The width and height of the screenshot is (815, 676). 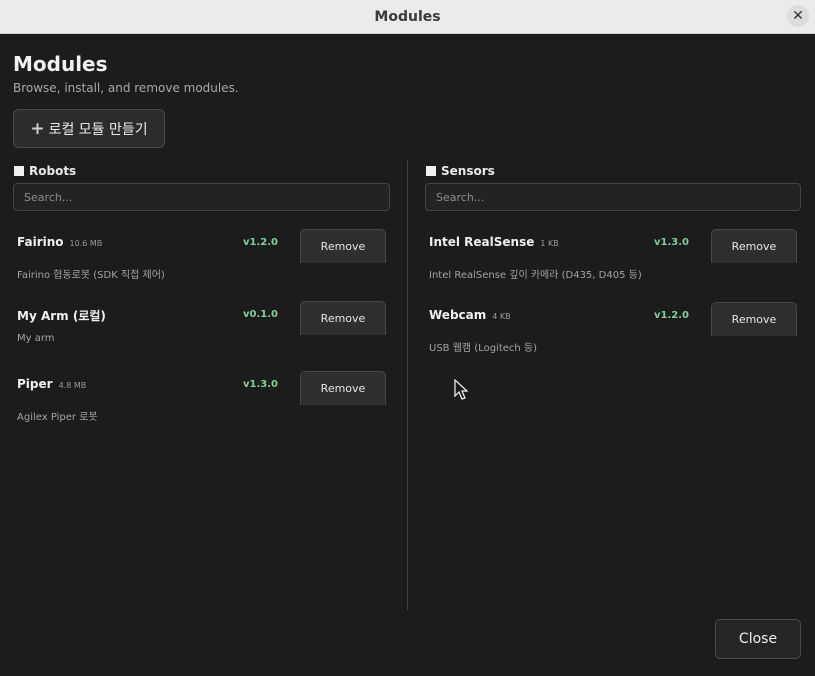 I want to click on module-size: 4.8 MB, so click(x=72, y=385).